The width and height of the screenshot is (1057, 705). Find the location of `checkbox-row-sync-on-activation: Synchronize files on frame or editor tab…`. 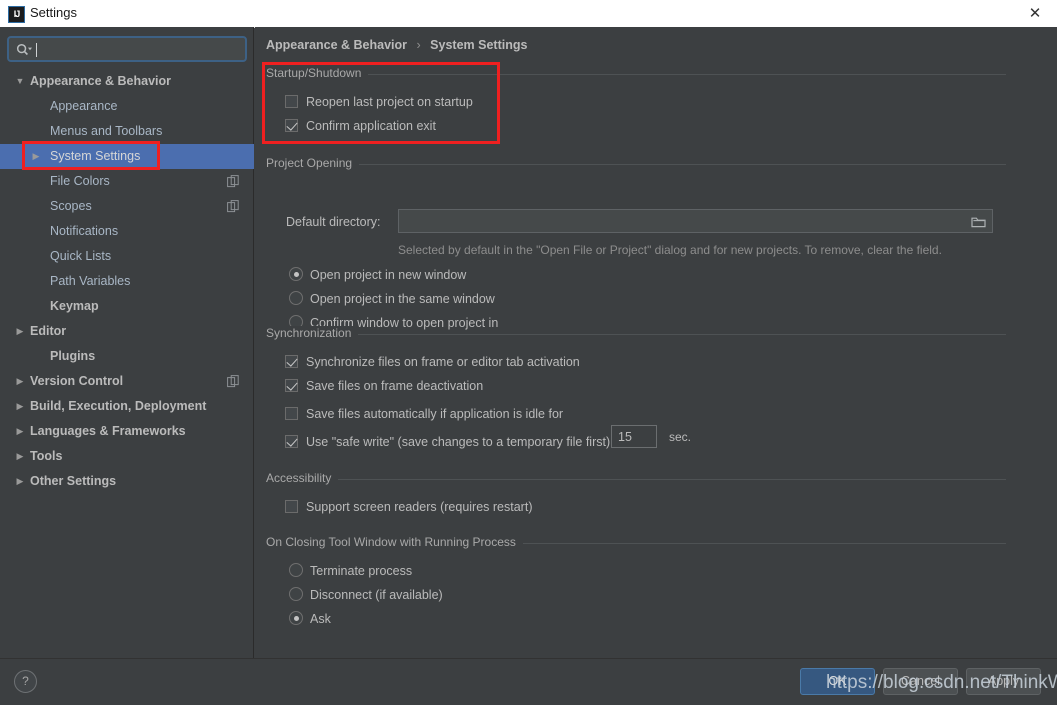

checkbox-row-sync-on-activation: Synchronize files on frame or editor tab… is located at coordinates (645, 363).